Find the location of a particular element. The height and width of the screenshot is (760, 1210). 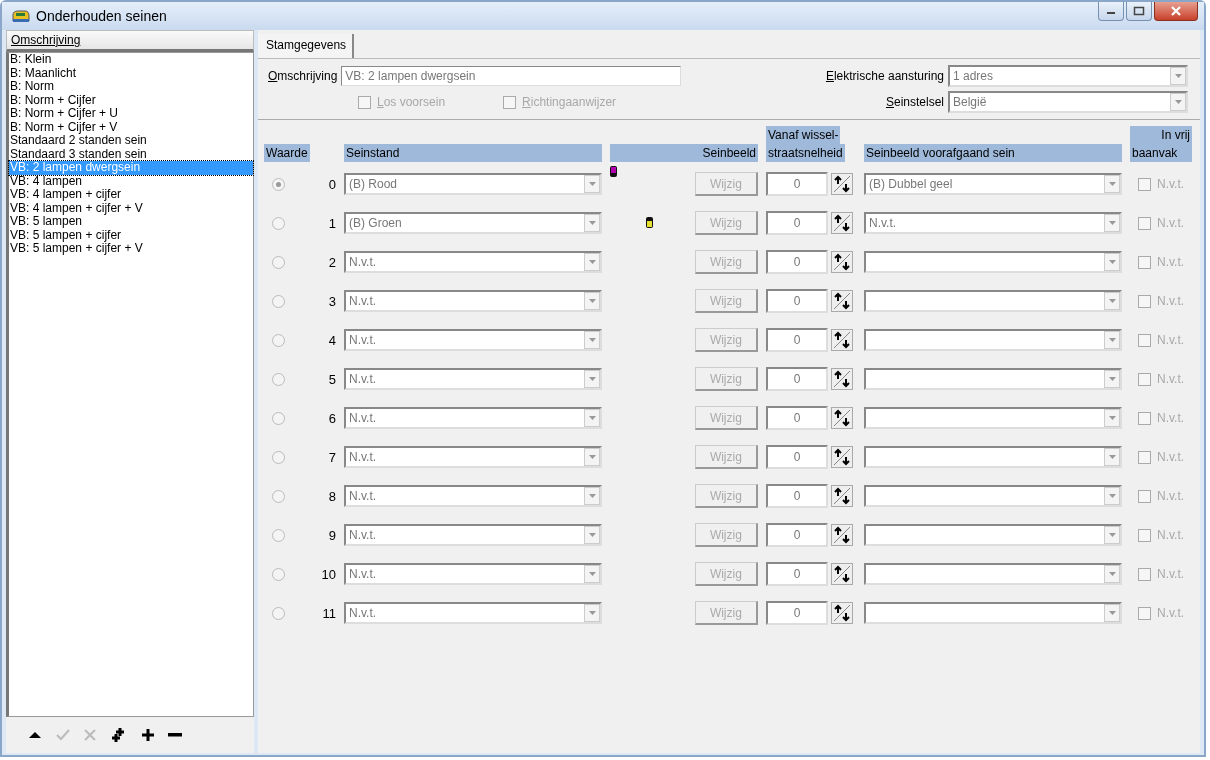

dropdown: België is located at coordinates (1068, 102).